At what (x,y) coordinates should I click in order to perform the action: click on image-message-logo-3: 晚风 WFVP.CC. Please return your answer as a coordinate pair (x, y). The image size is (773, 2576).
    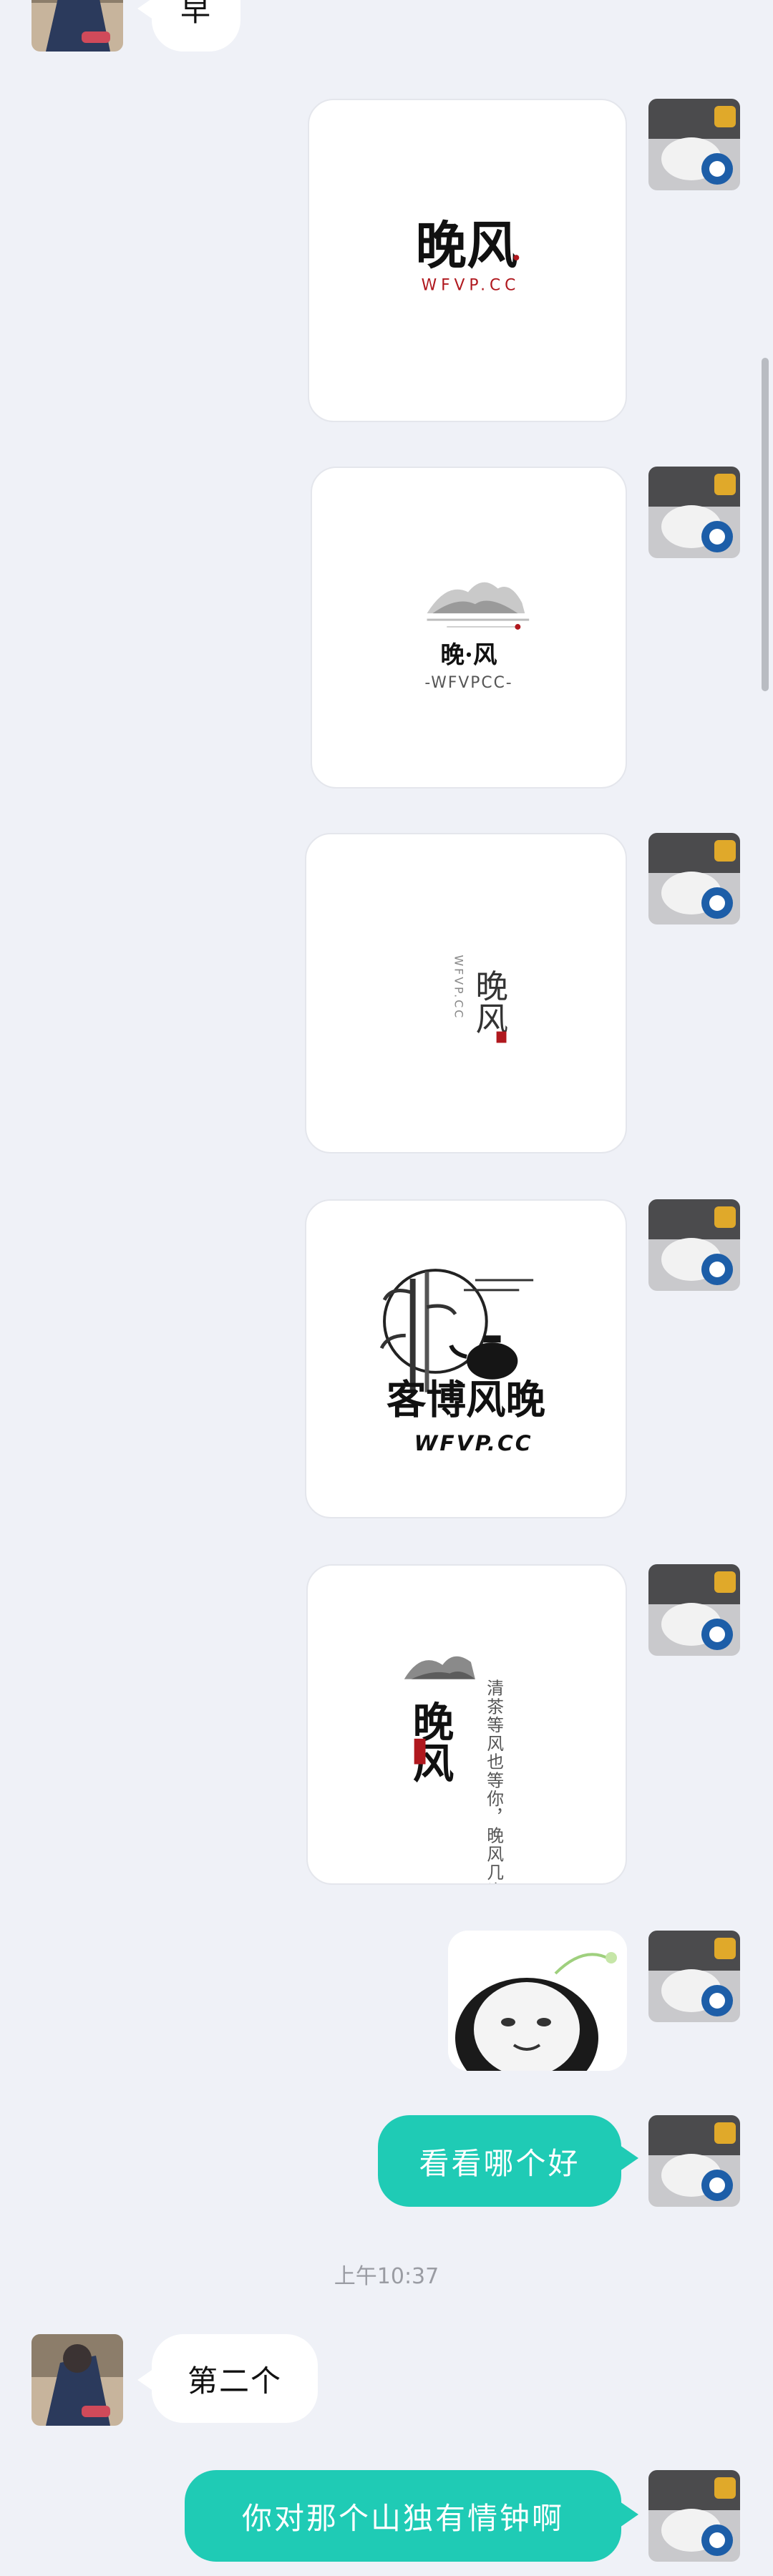
    Looking at the image, I should click on (466, 993).